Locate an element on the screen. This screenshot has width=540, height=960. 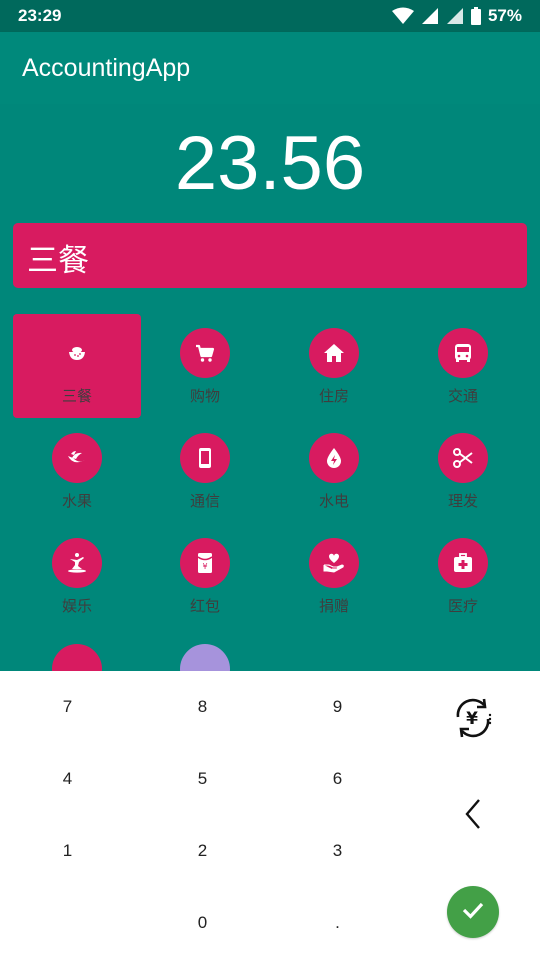
category-label: 医疗 is located at coordinates (462, 606).